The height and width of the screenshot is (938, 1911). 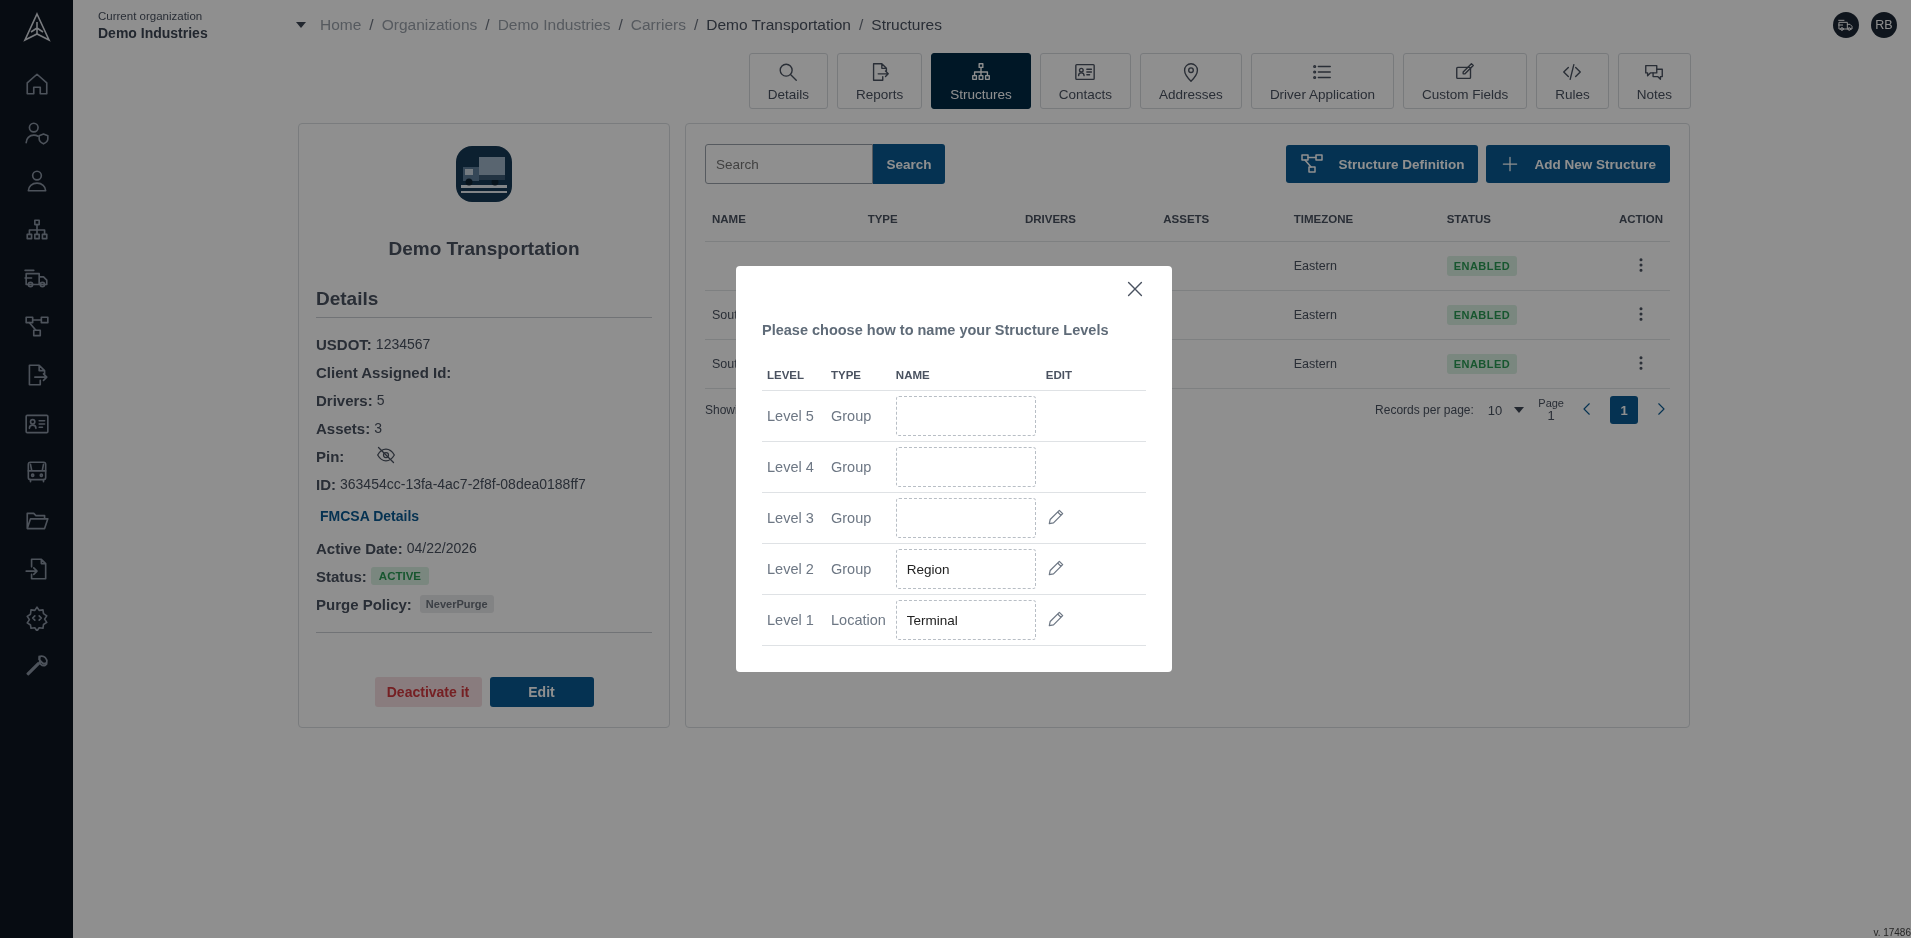 I want to click on breadcrumb-link: Demo Industries, so click(x=554, y=25).